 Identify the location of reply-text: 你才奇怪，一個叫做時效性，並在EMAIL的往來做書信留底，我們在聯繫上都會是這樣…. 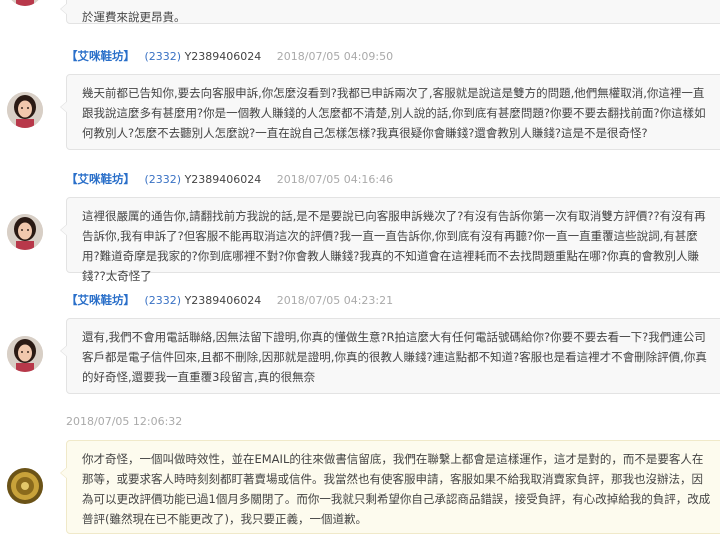
(396, 489).